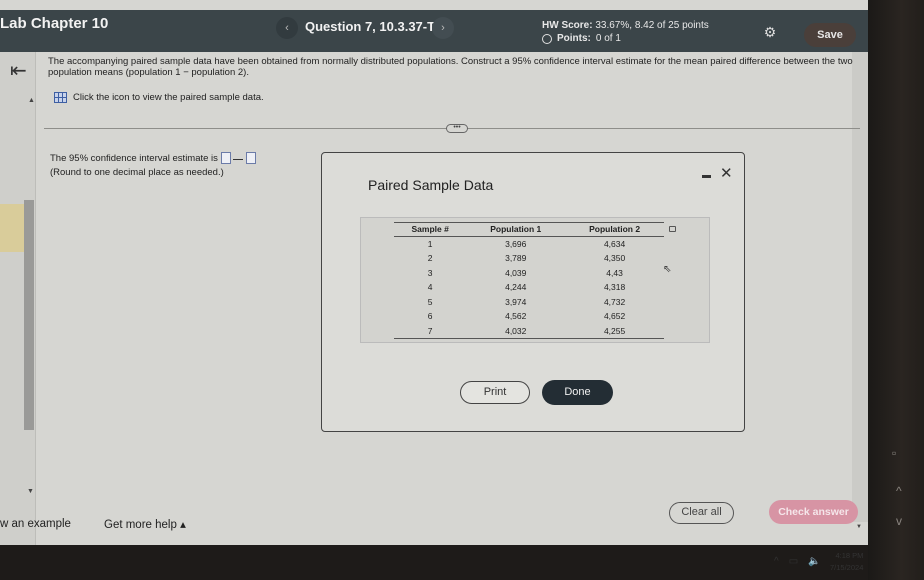 Image resolution: width=924 pixels, height=580 pixels. I want to click on cell: 1, so click(430, 244).